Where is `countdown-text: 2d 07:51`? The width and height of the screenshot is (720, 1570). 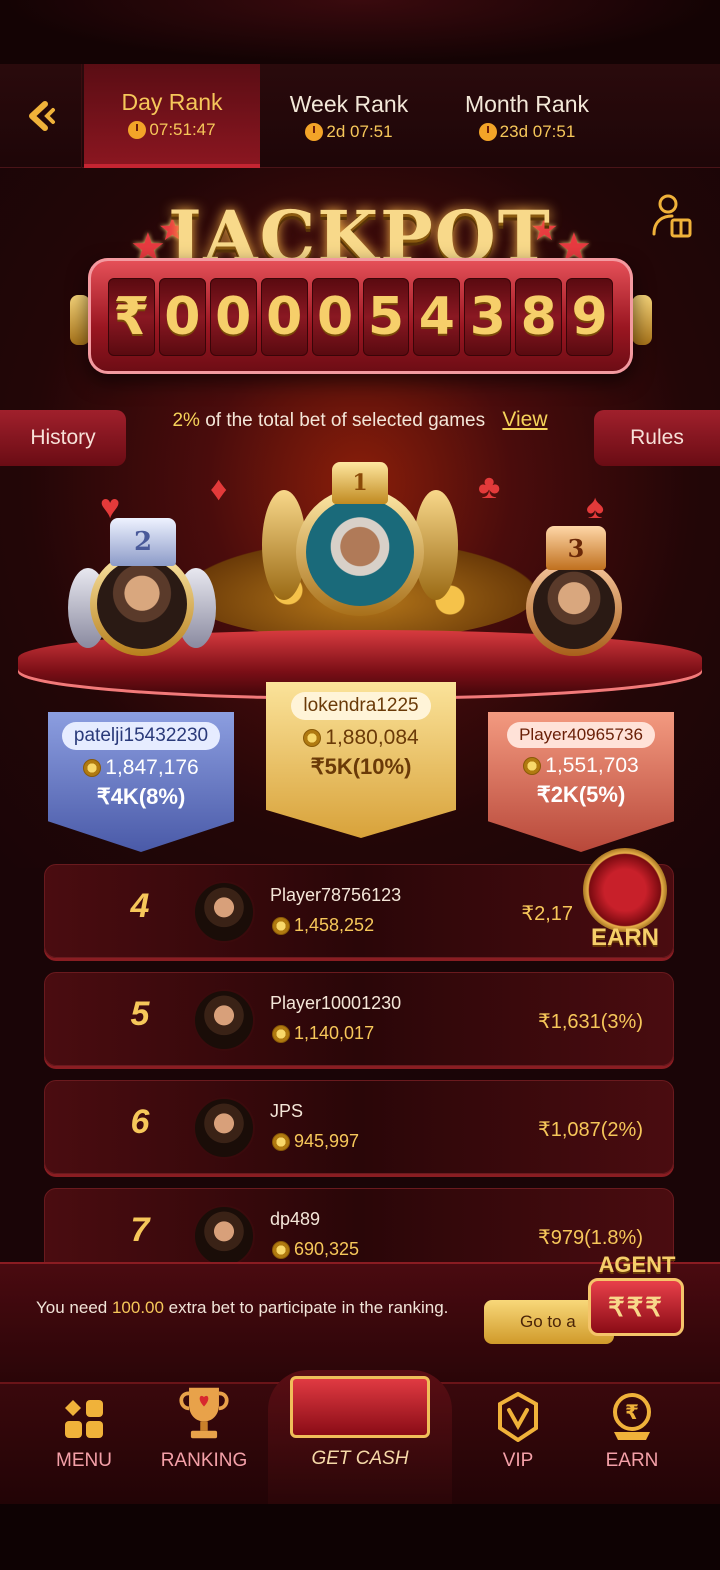
countdown-text: 2d 07:51 is located at coordinates (359, 131).